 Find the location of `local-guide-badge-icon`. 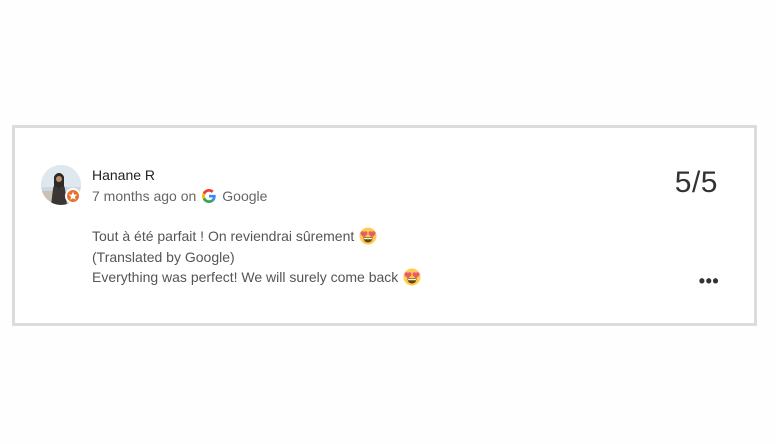

local-guide-badge-icon is located at coordinates (73, 196).